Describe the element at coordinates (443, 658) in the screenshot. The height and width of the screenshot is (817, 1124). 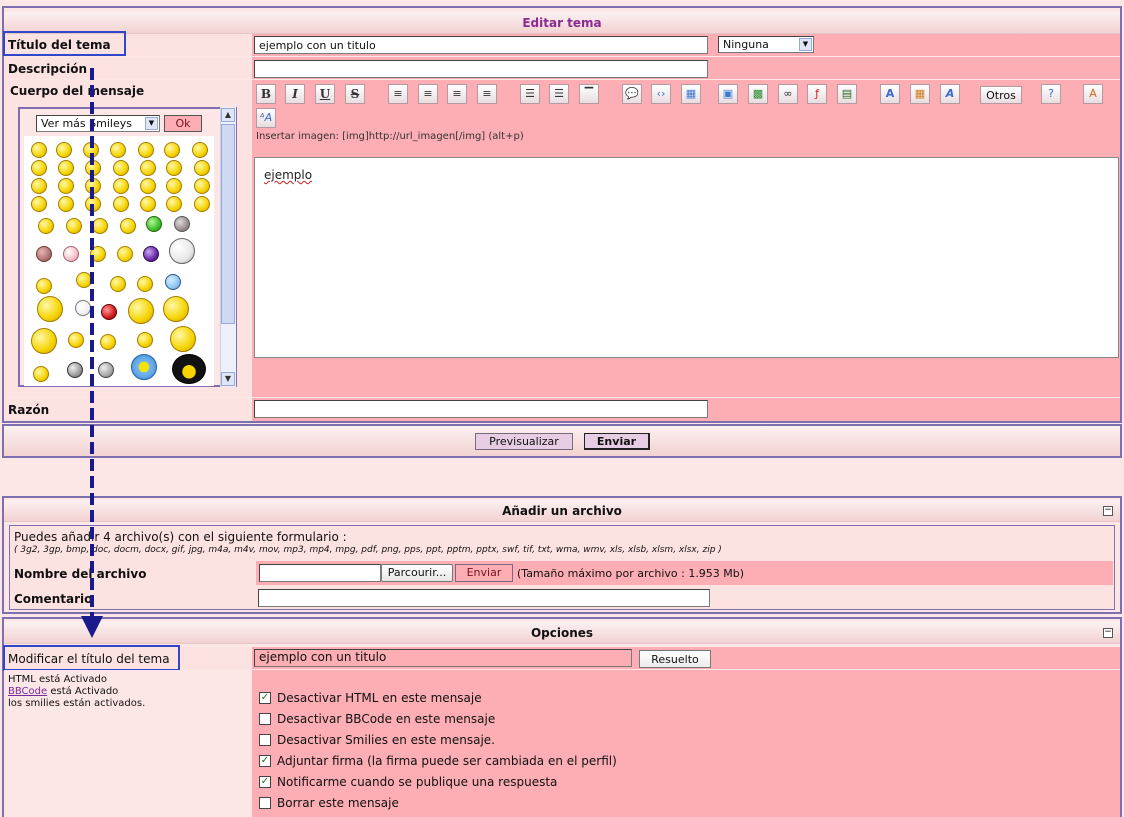
I see `modify-title-input: ejemplo con un titulo` at that location.